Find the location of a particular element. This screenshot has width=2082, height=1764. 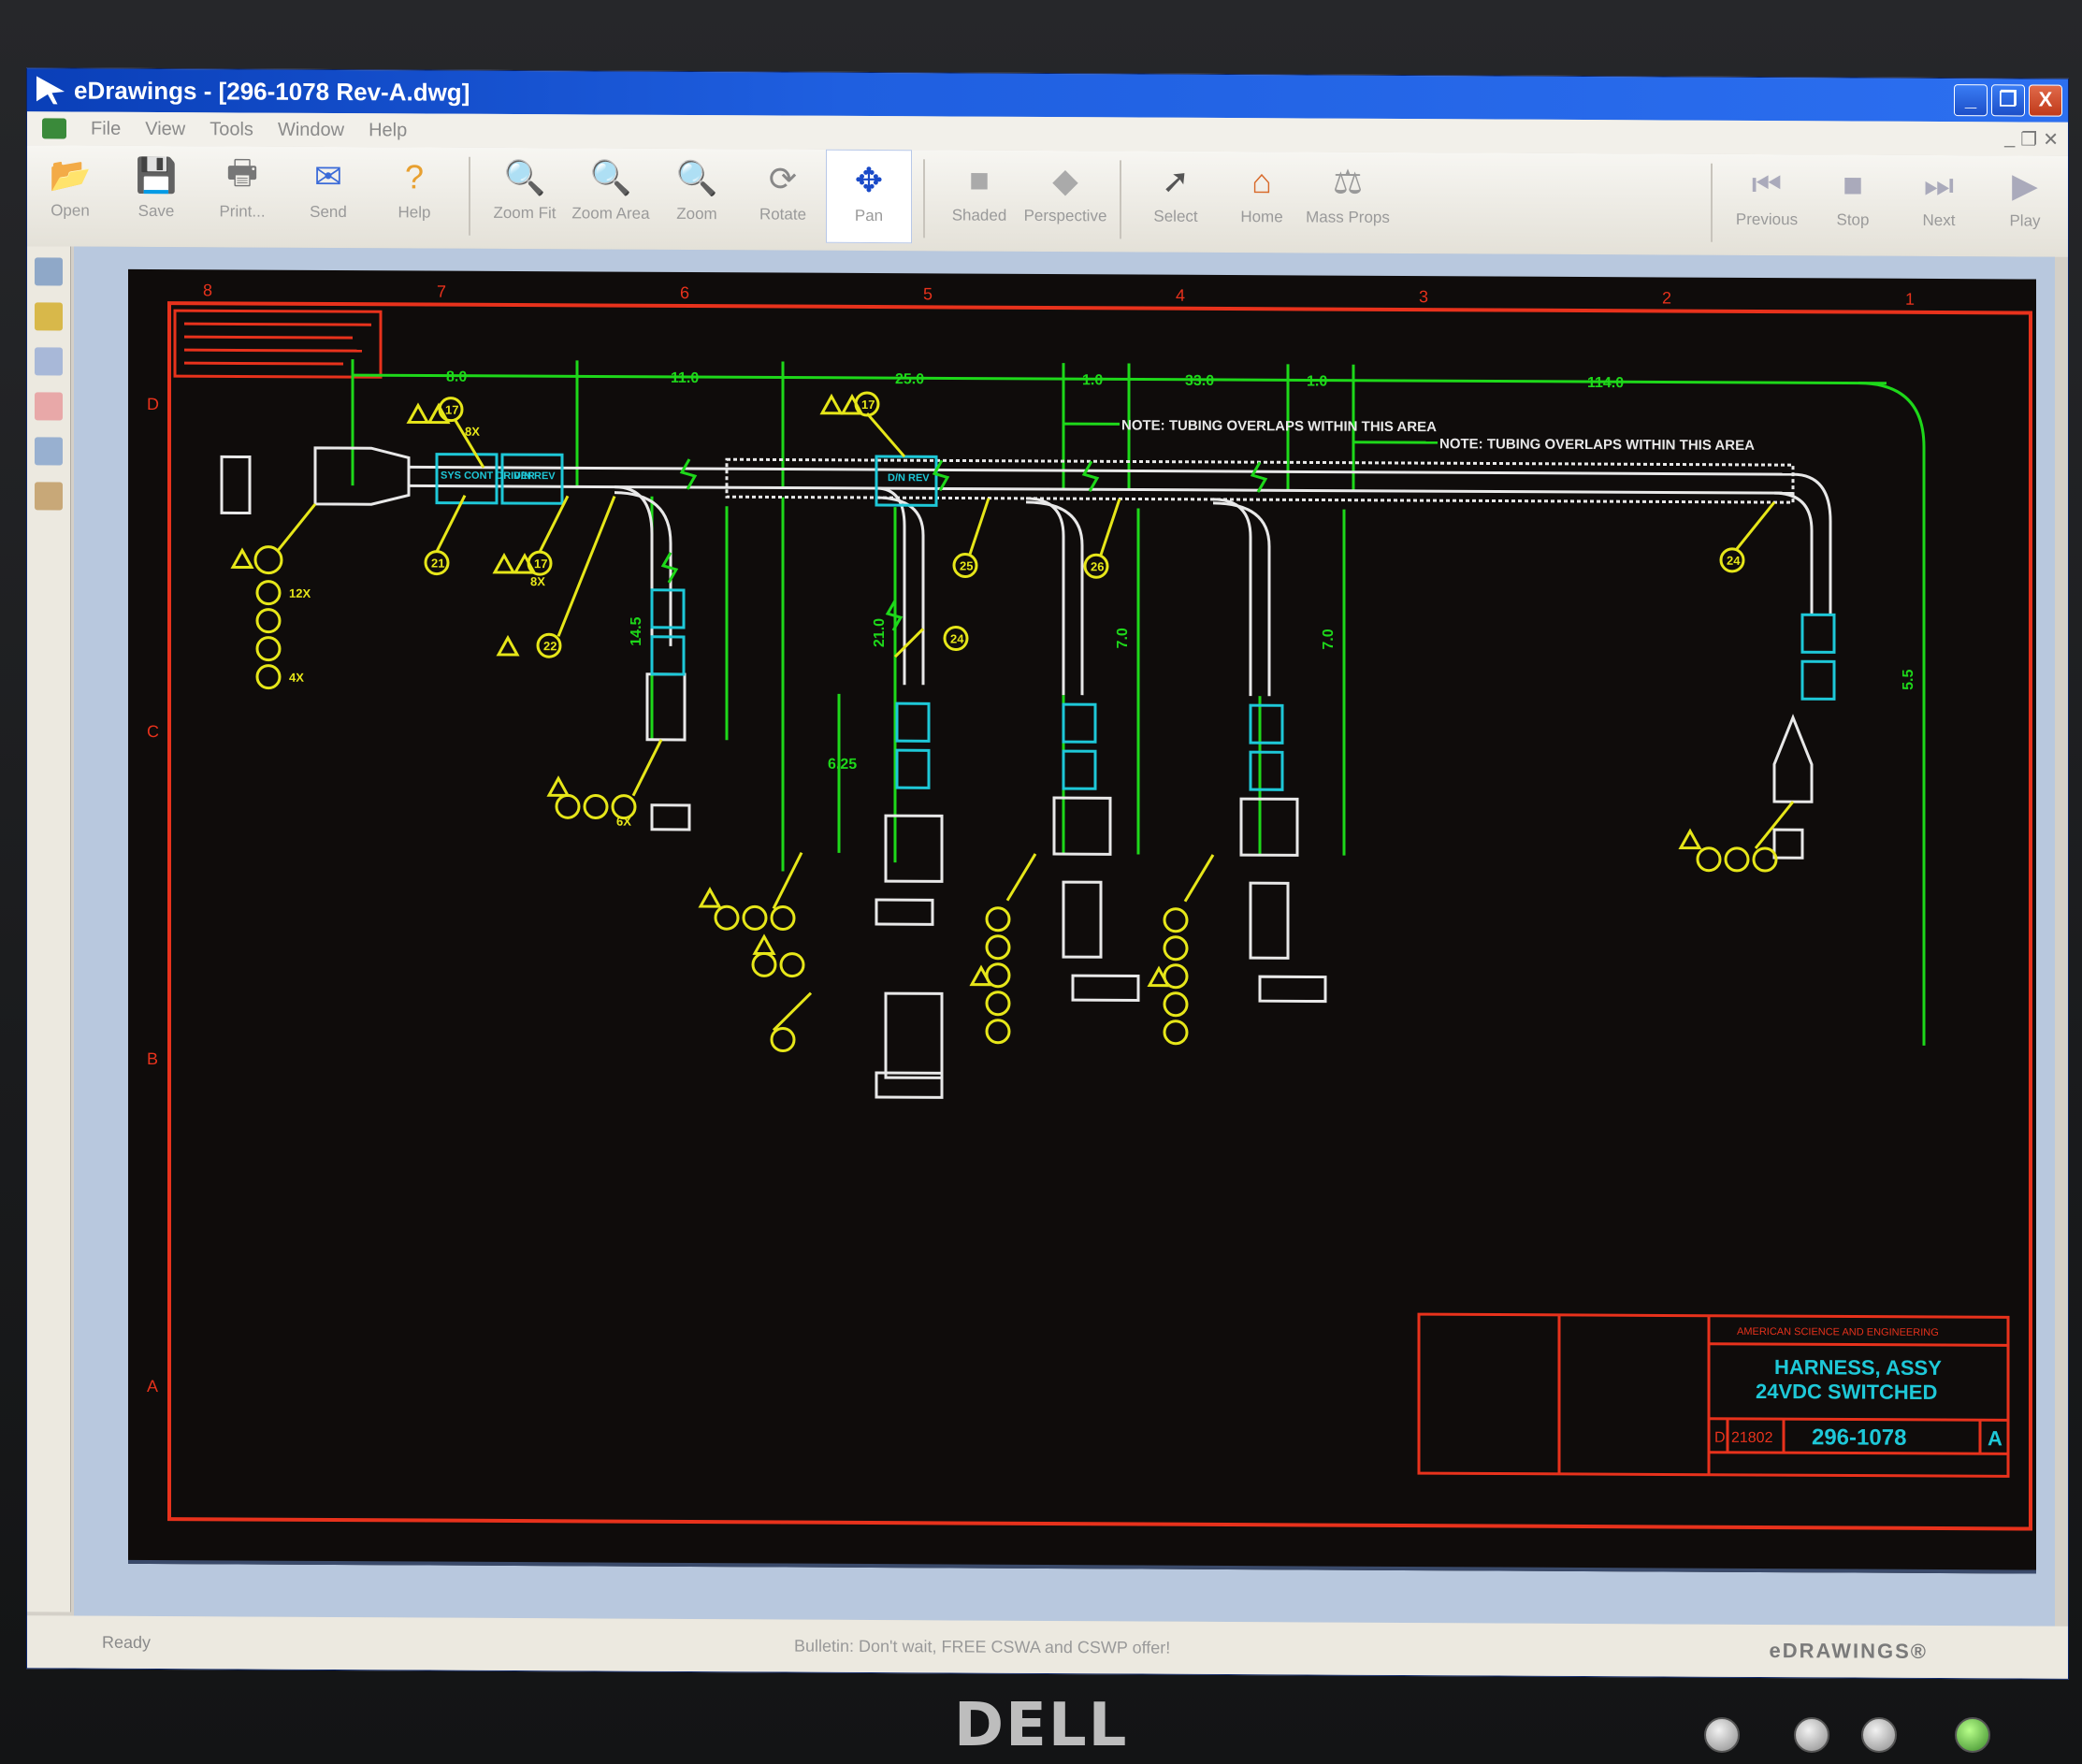

floppy-disk-icon: 💾 is located at coordinates (157, 175).